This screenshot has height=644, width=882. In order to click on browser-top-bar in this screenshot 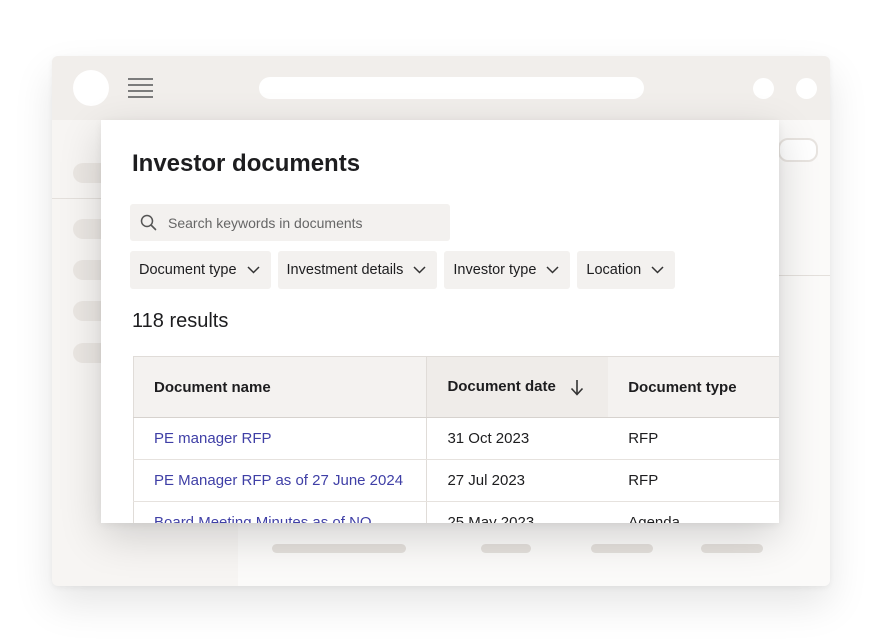, I will do `click(441, 88)`.